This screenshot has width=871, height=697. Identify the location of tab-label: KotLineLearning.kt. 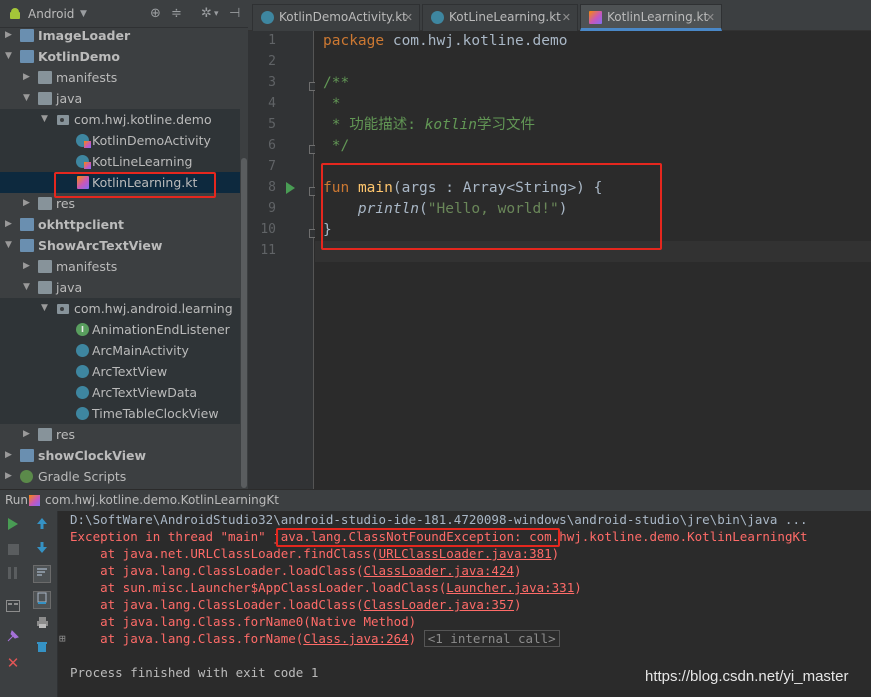
(505, 17).